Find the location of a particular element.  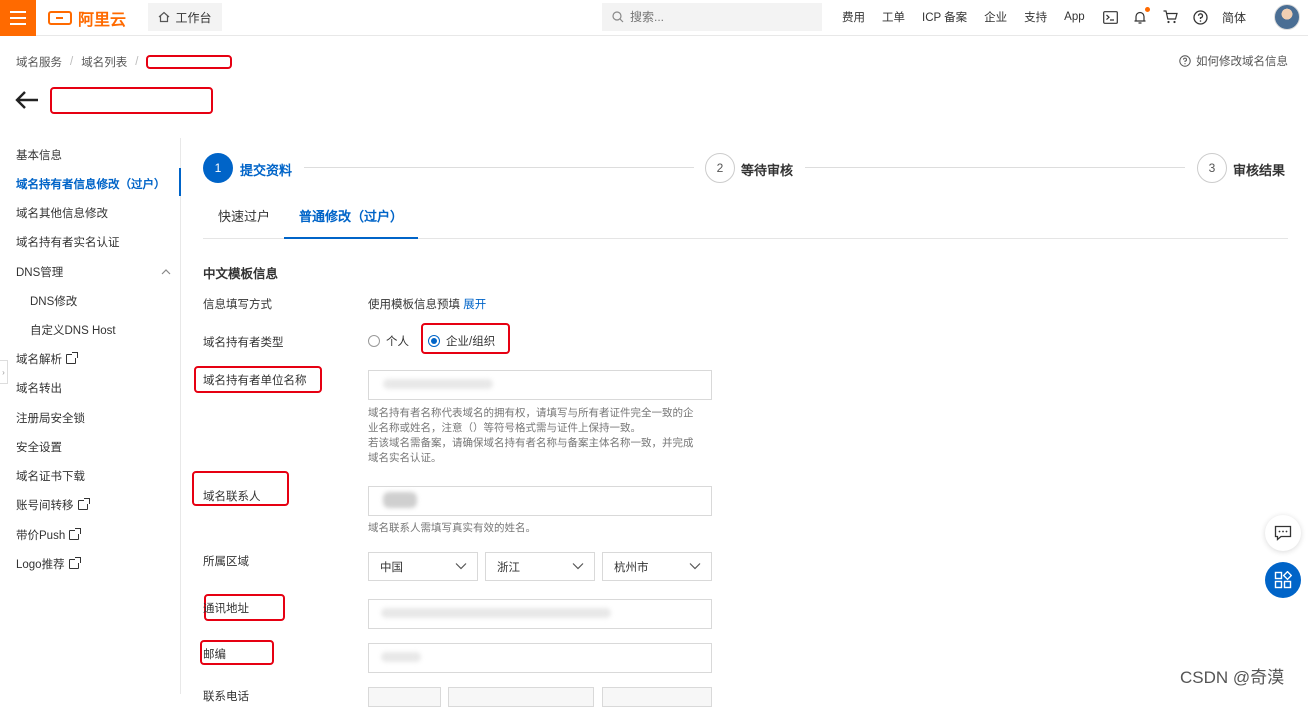

expand-link: 展开 is located at coordinates (474, 305).